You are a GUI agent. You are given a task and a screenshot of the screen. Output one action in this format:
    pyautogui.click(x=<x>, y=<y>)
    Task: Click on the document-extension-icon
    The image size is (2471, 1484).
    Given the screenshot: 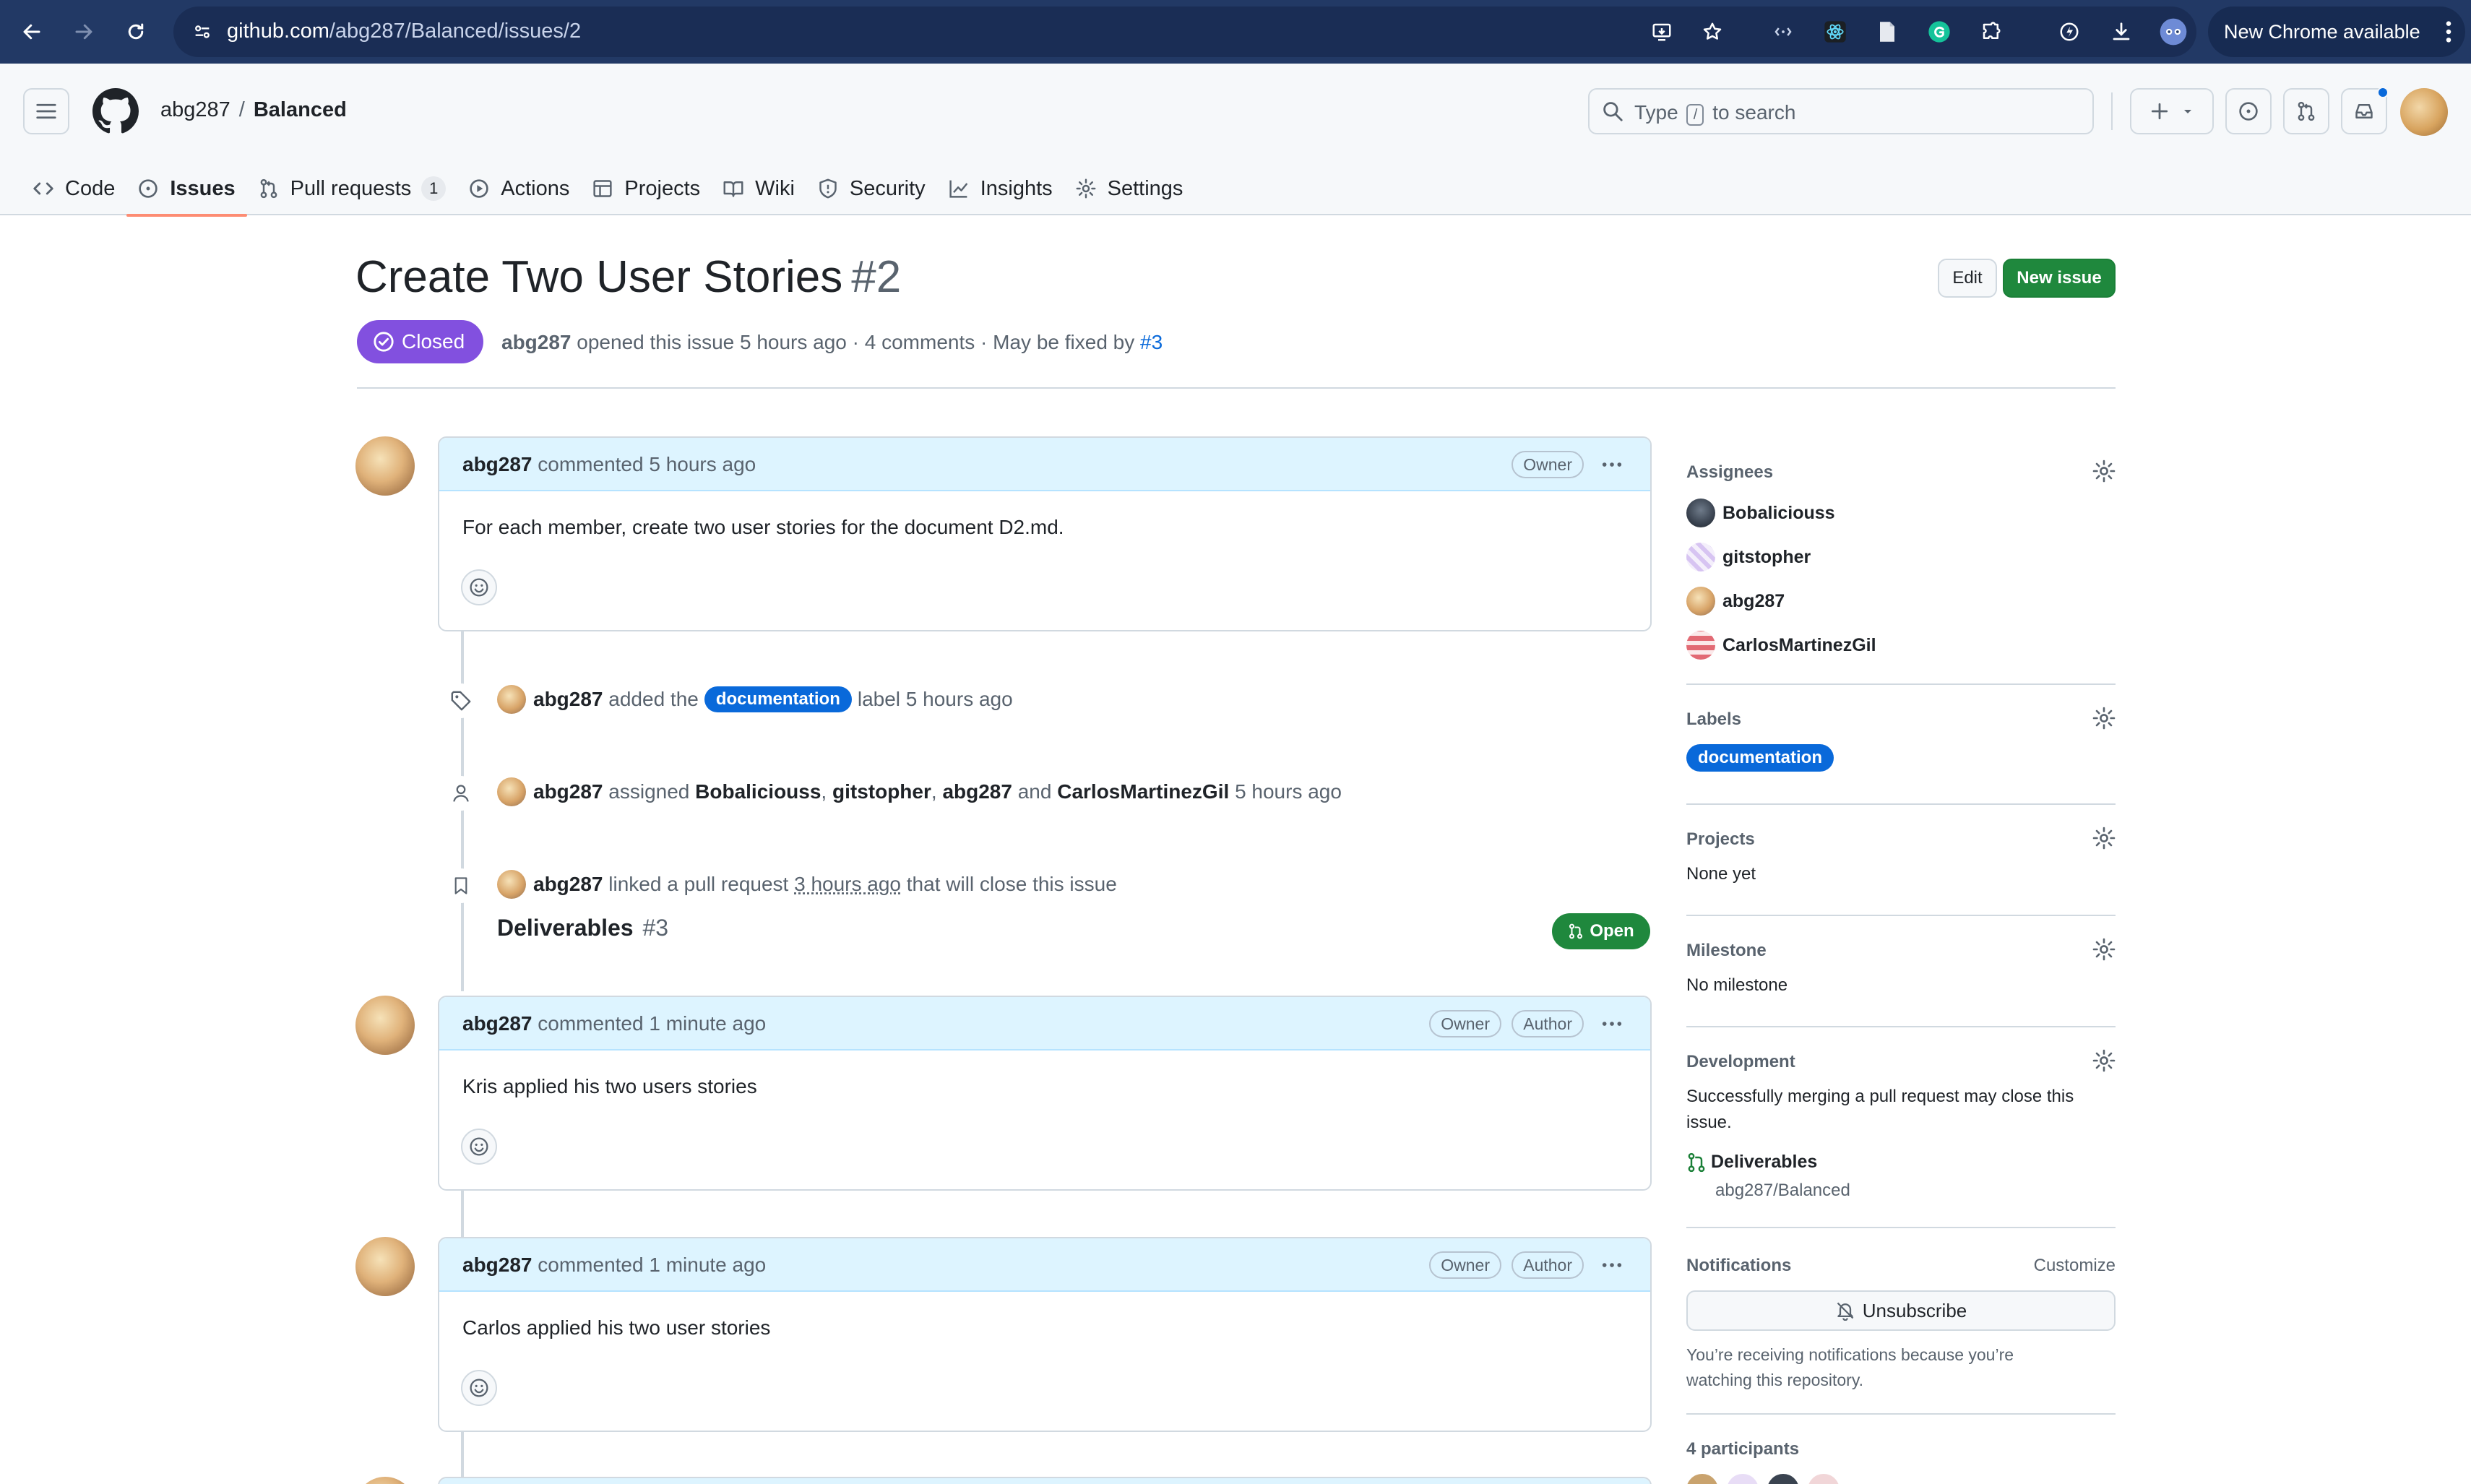 What is the action you would take?
    pyautogui.click(x=1887, y=31)
    